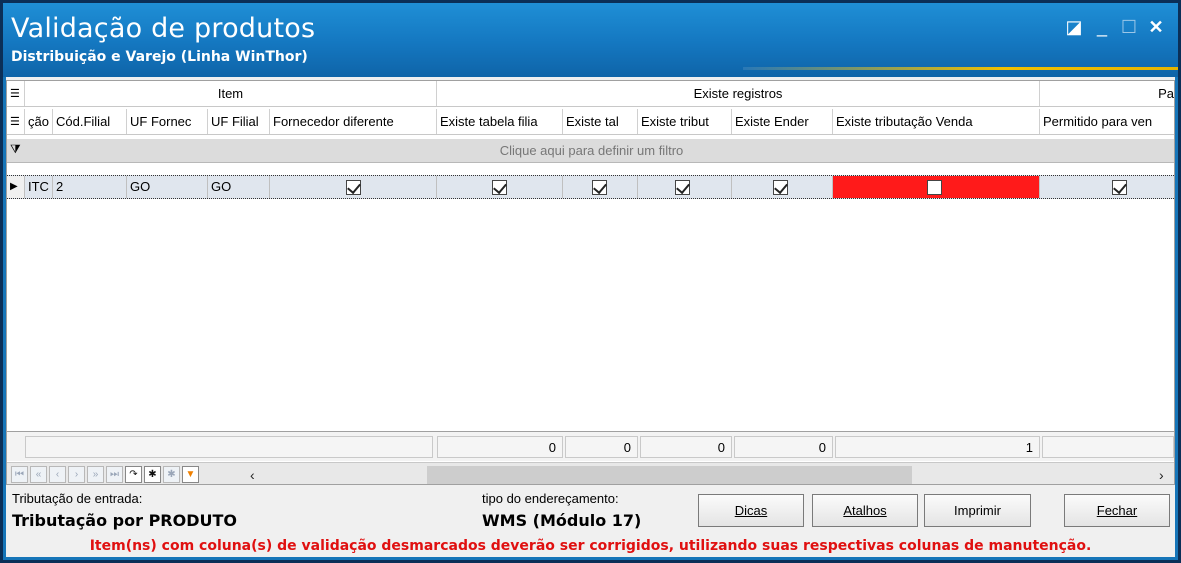  What do you see at coordinates (239, 121) in the screenshot?
I see `column-header: UF Filial` at bounding box center [239, 121].